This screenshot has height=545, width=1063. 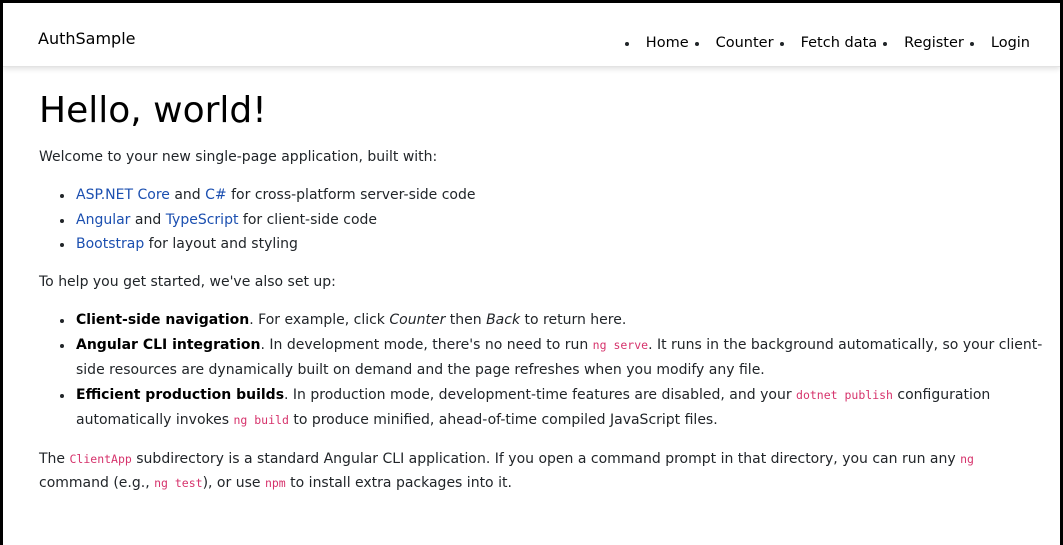 What do you see at coordinates (839, 43) in the screenshot?
I see `nav-fetch-data-link: Fetch data` at bounding box center [839, 43].